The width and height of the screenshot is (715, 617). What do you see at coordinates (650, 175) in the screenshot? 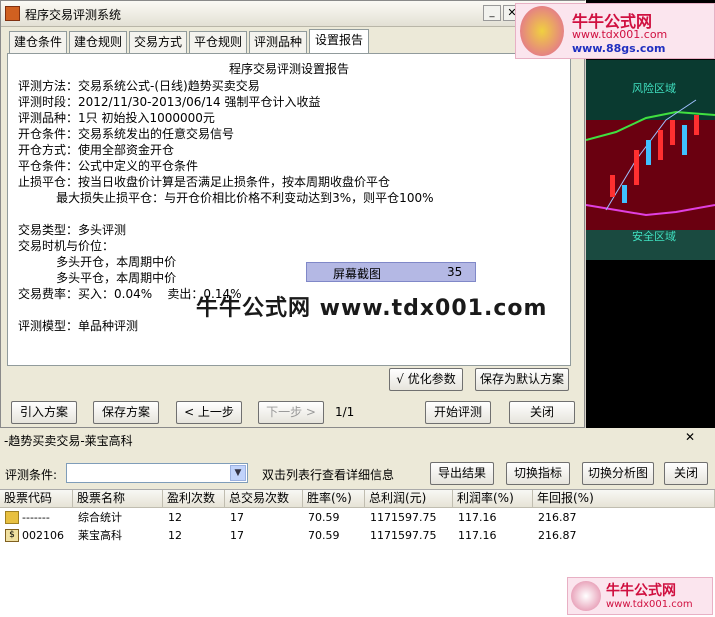
I see `price-band` at bounding box center [650, 175].